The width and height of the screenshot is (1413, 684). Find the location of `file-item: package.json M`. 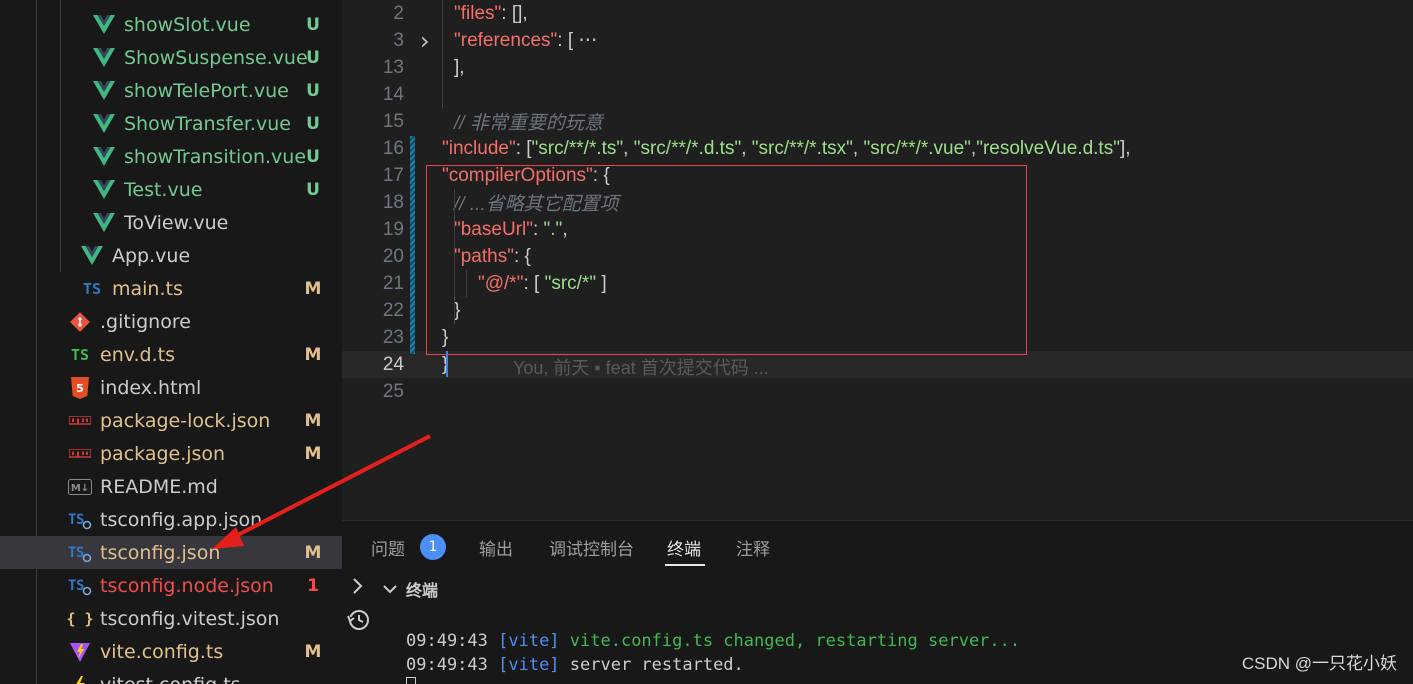

file-item: package.json M is located at coordinates (171, 453).